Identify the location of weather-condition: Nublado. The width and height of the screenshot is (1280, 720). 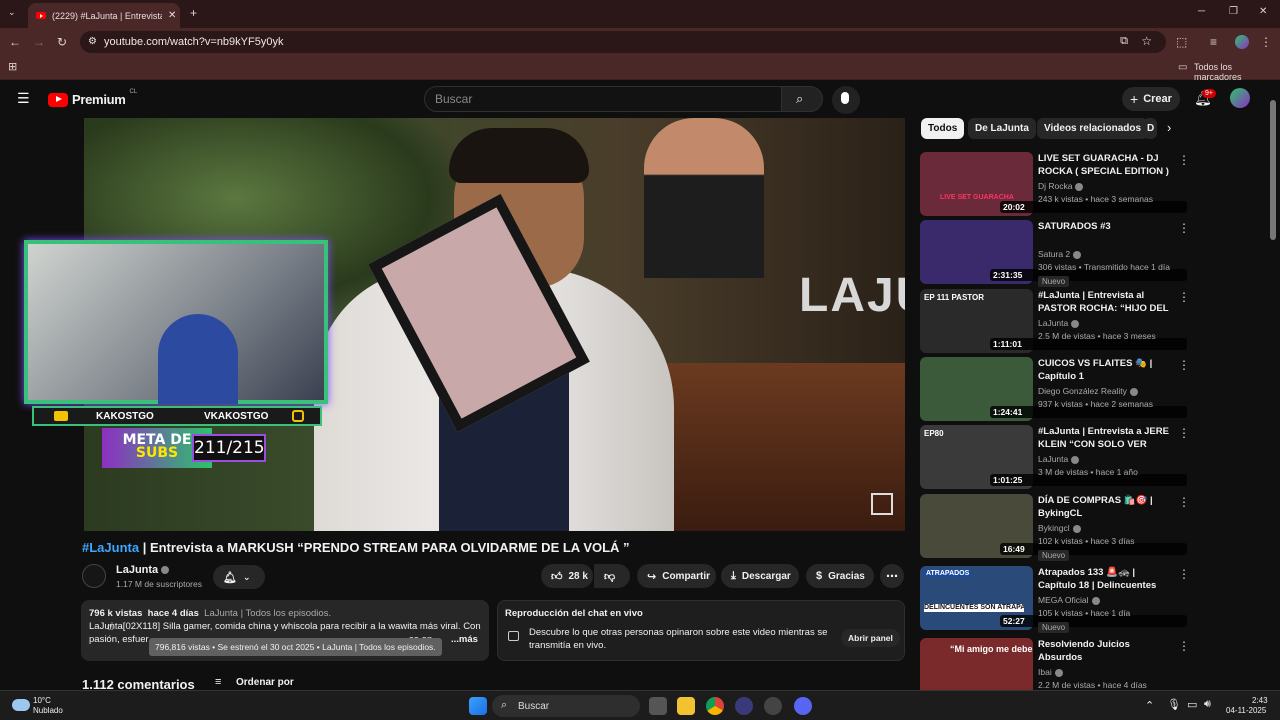
(48, 711).